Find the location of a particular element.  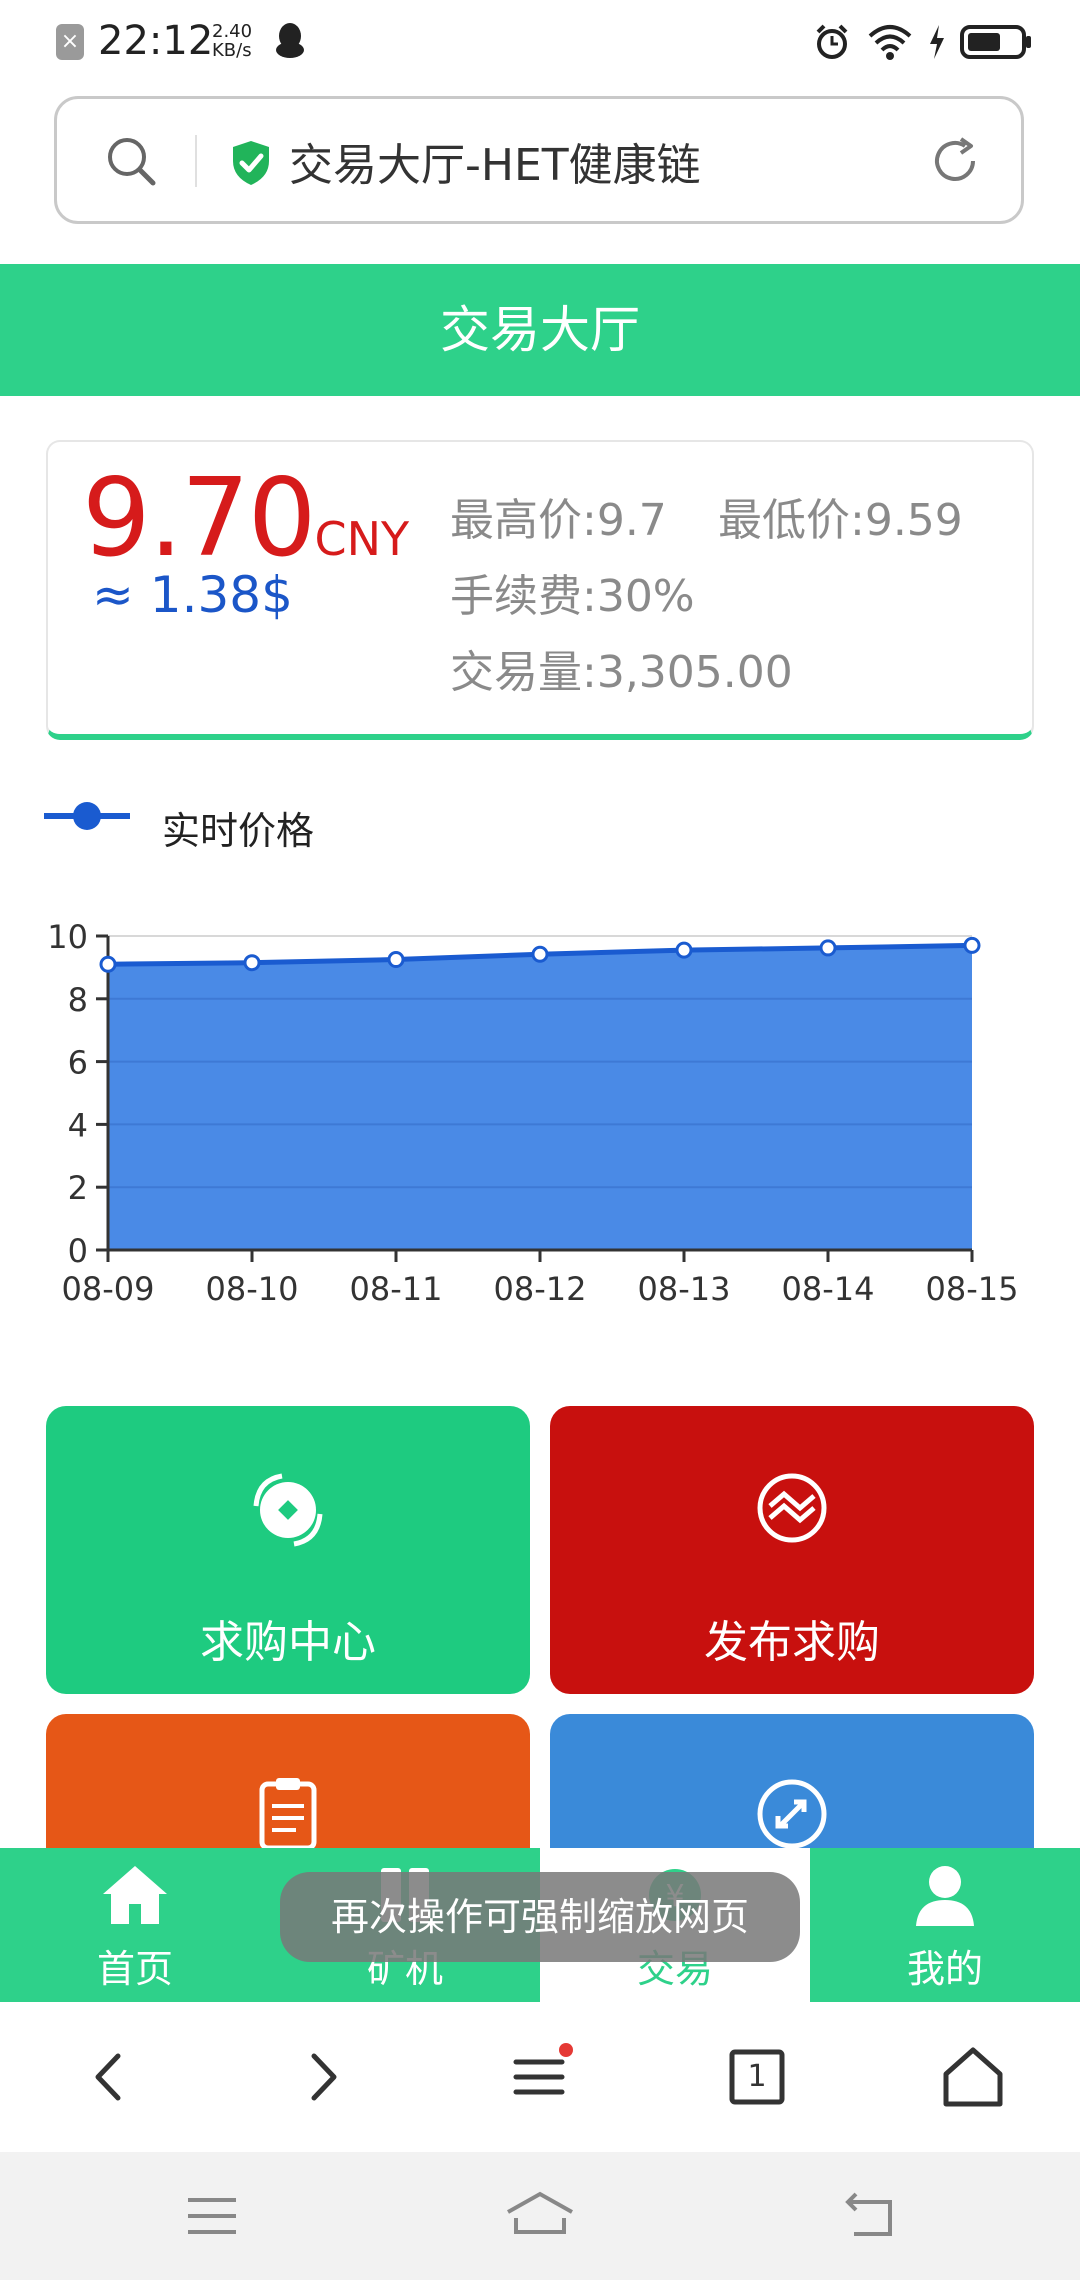

nav-label: 我的 is located at coordinates (944, 1969).